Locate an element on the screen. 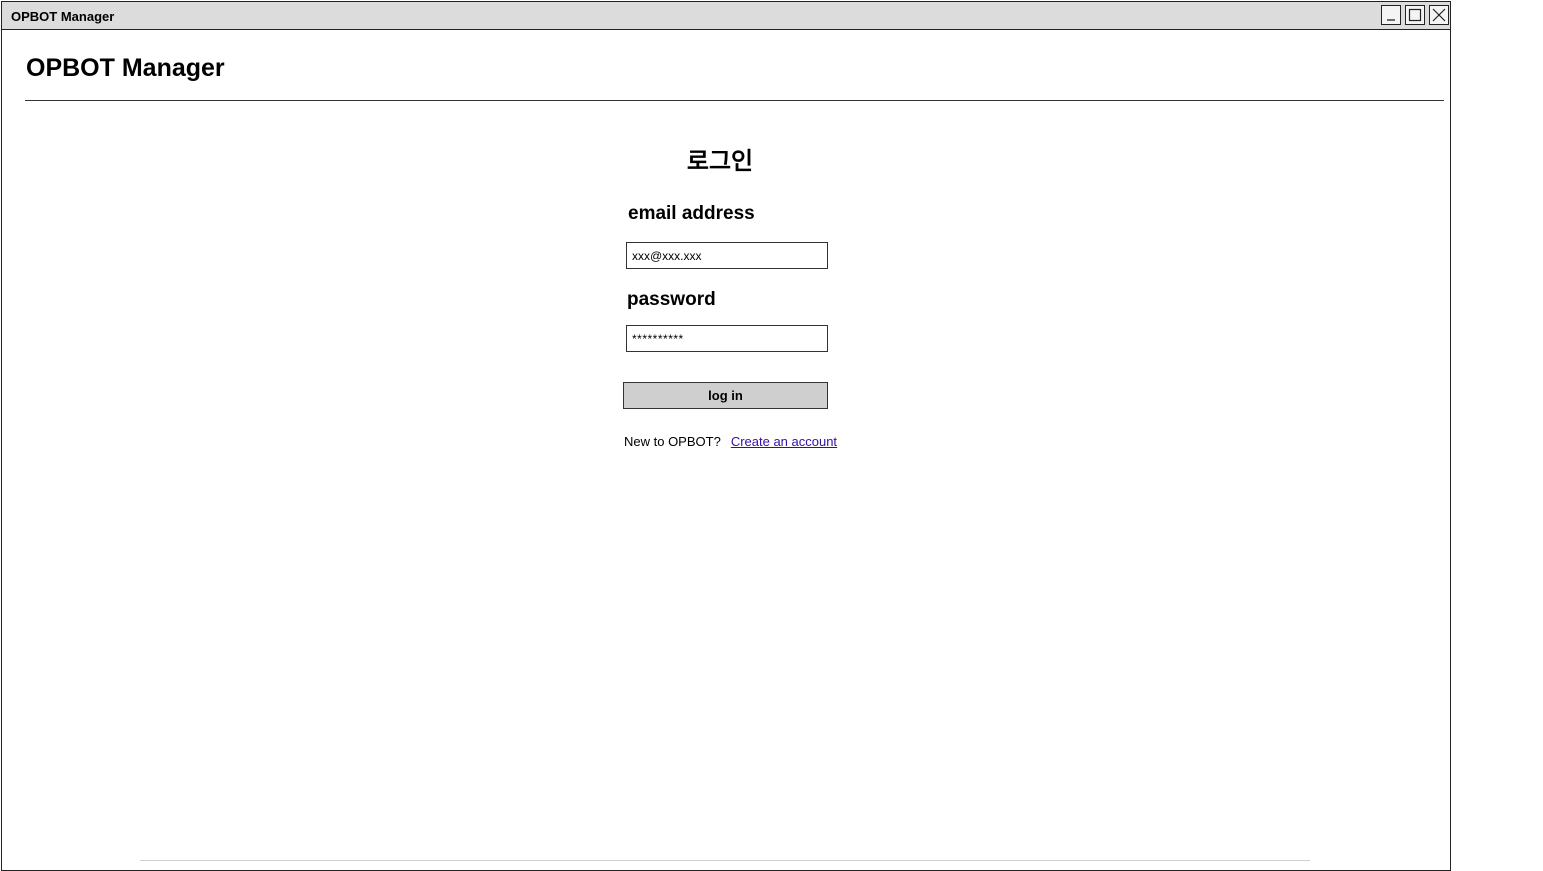  signup-row: New to OPBOT? Create an account is located at coordinates (730, 442).